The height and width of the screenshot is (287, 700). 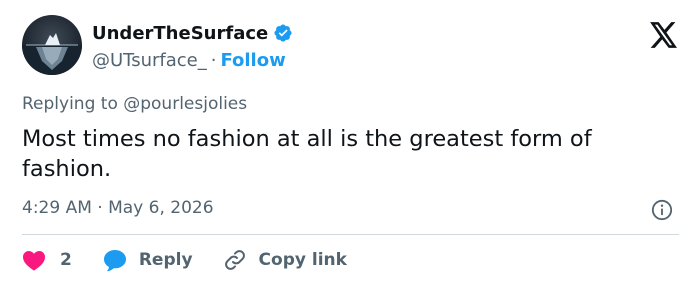 What do you see at coordinates (165, 260) in the screenshot?
I see `reply-label: Reply` at bounding box center [165, 260].